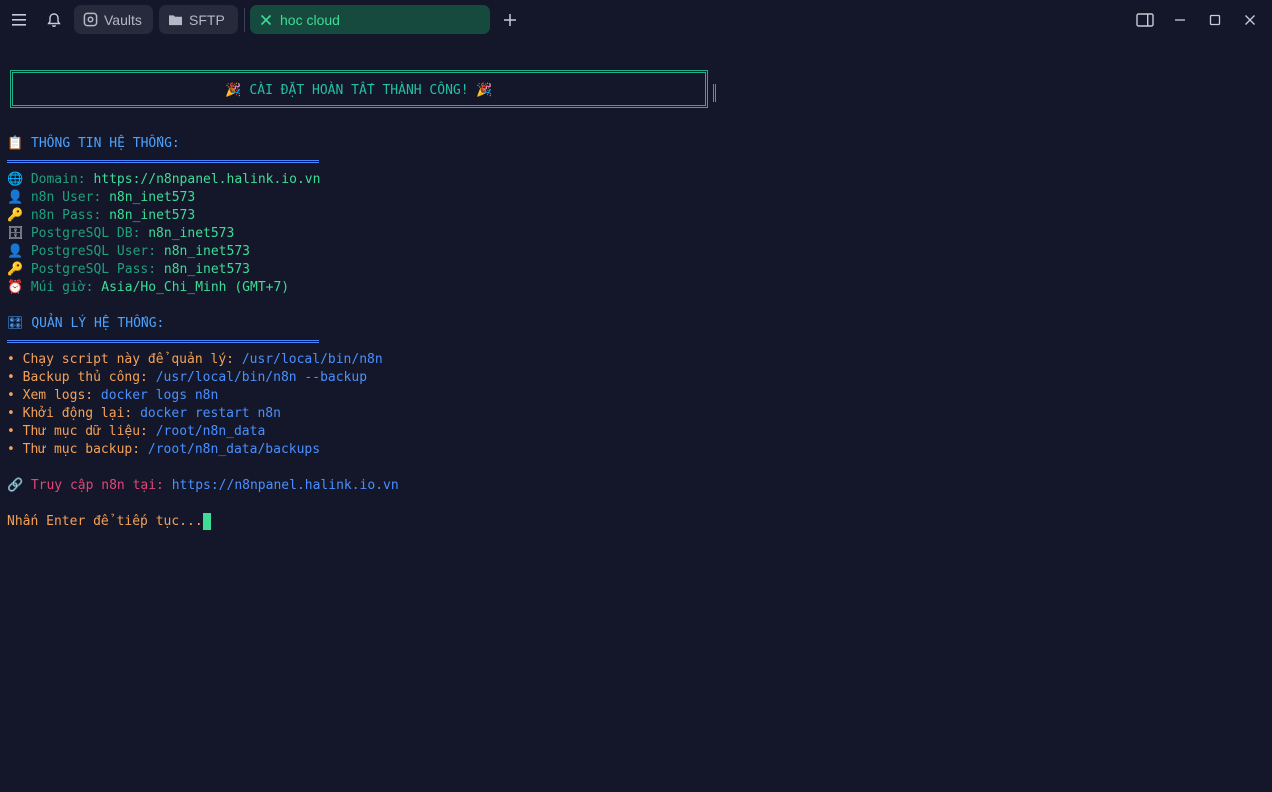 The image size is (1272, 792). I want to click on mgmt-row-backup-dir: • Thư mục backup: /root/n8n_data/backups, so click(164, 449).